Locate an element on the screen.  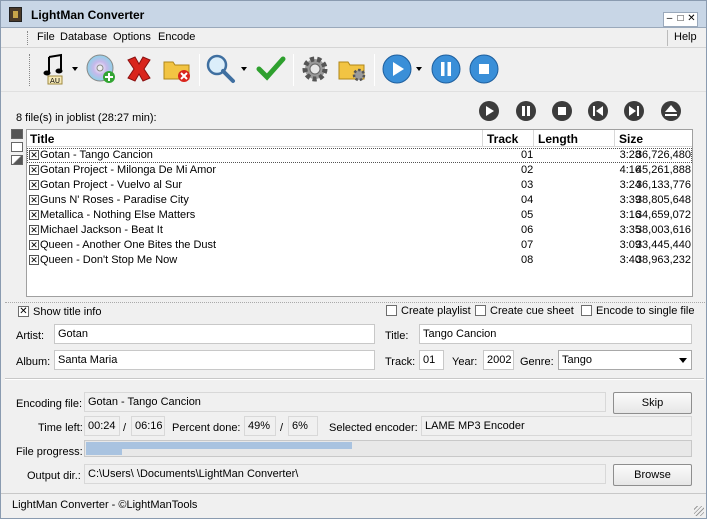
file-progress-label: File progress: is located at coordinates (49, 452).